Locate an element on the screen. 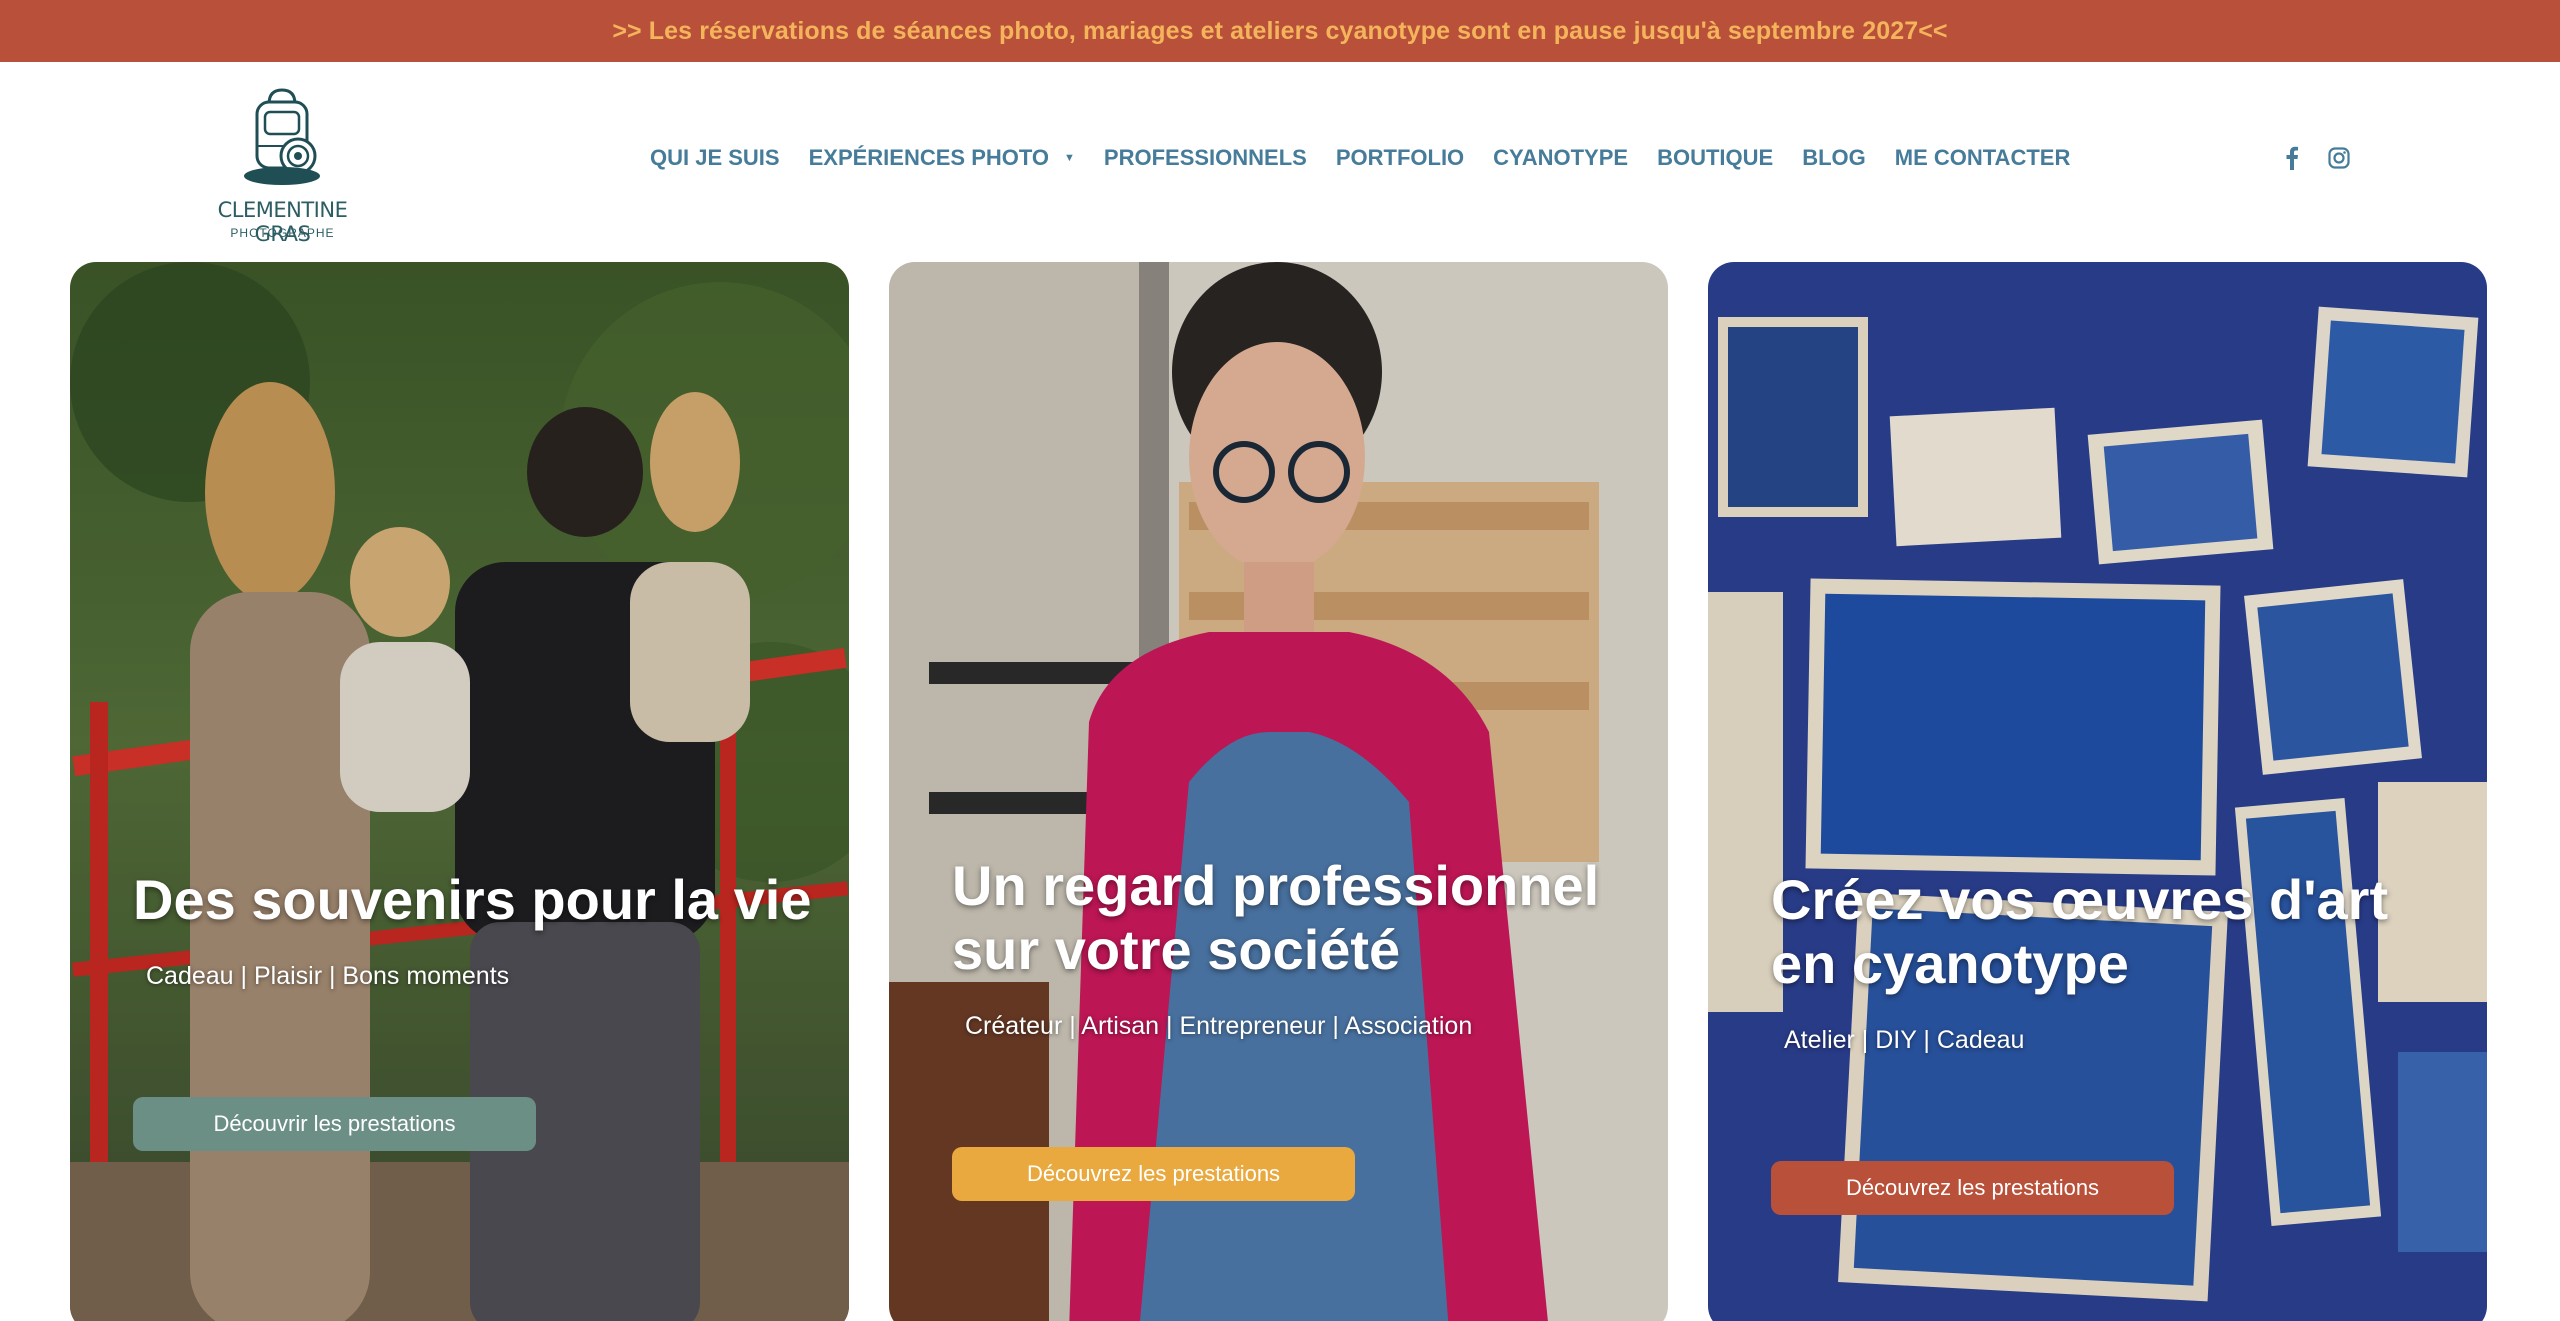 This screenshot has height=1321, width=2560. nav-item-portfolio: PORTFOLIO is located at coordinates (1400, 158).